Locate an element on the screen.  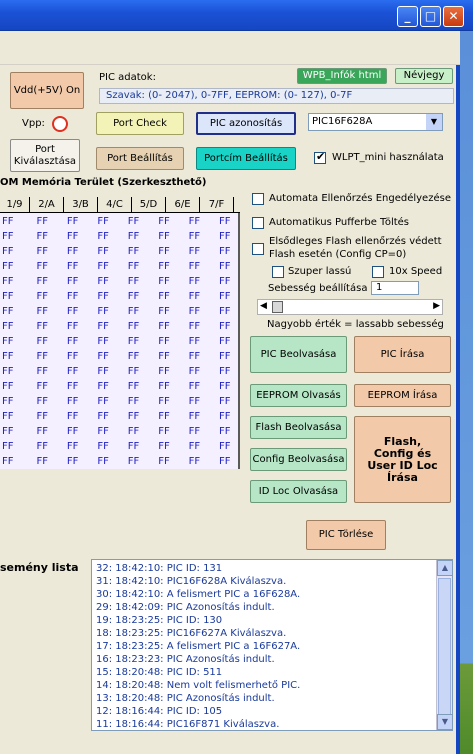
port-select-button: Port Kiválasztása is located at coordinates (45, 155).